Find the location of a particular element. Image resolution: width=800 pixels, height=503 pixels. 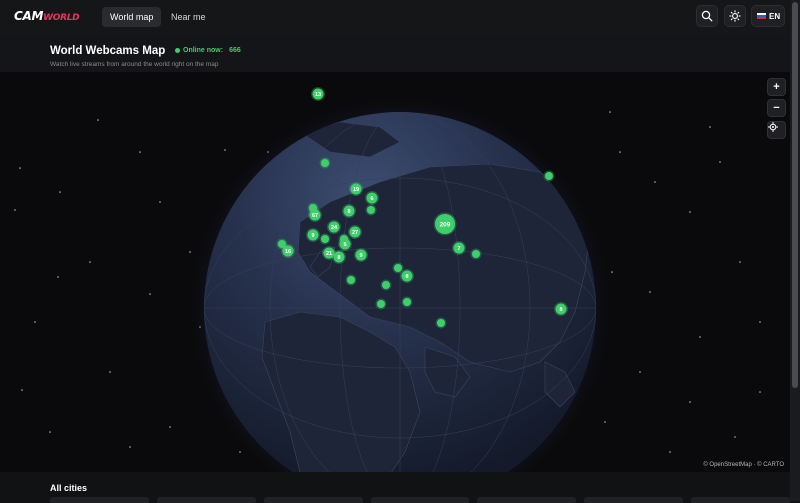

webcam-cluster-marker: 6 is located at coordinates (372, 198).